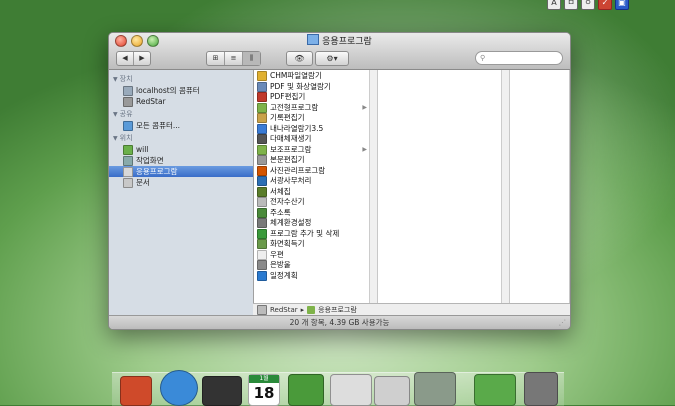 This screenshot has height=406, width=675. What do you see at coordinates (299, 58) in the screenshot?
I see `quick-look-button: 👁` at bounding box center [299, 58].